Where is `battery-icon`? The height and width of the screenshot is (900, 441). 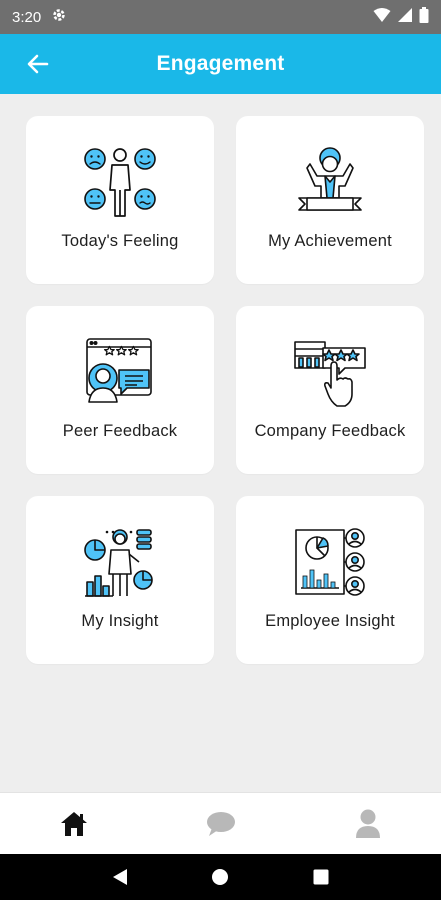 battery-icon is located at coordinates (424, 17).